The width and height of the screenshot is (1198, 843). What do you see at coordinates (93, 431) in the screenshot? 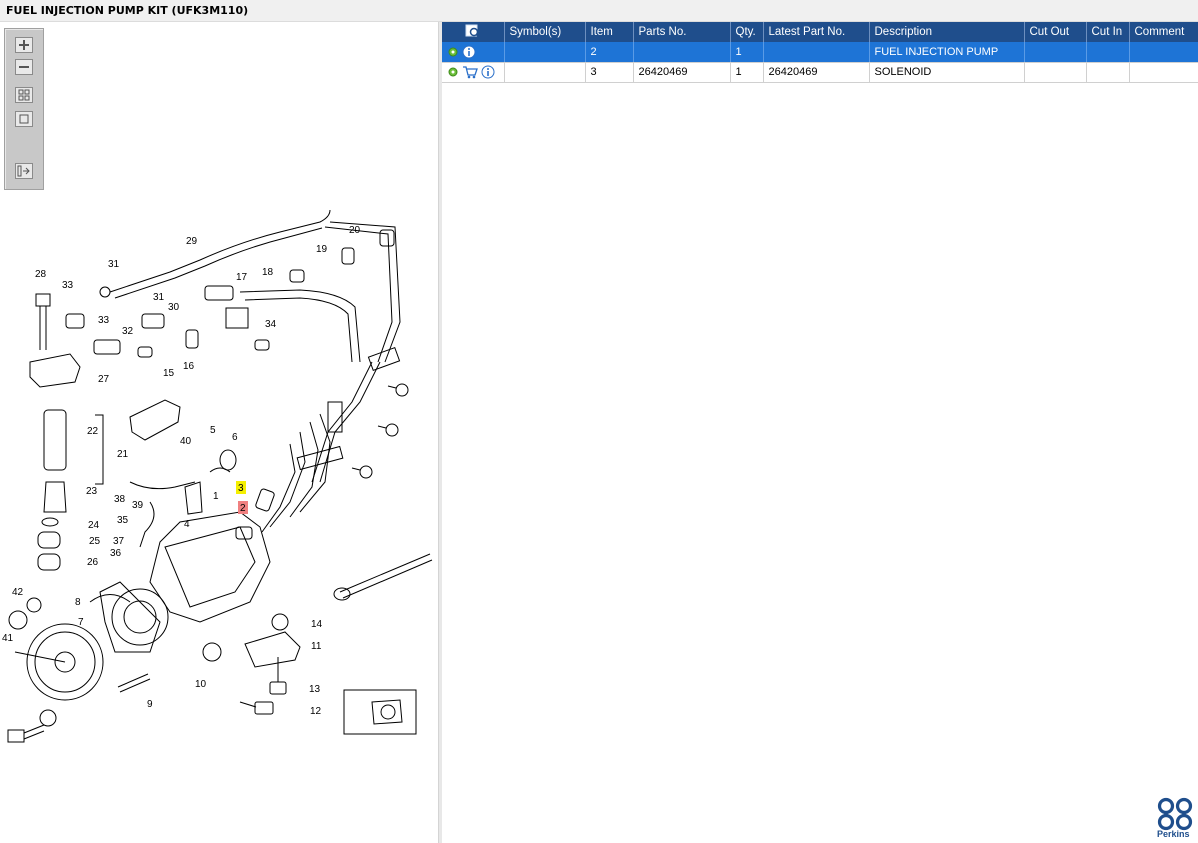
I see `svg-text: 22` at bounding box center [93, 431].